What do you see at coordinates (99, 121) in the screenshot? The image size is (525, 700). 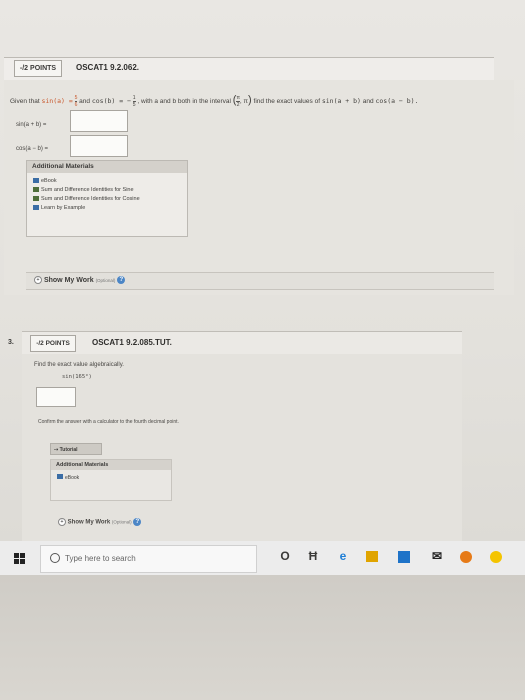 I see `answer-1-input` at bounding box center [99, 121].